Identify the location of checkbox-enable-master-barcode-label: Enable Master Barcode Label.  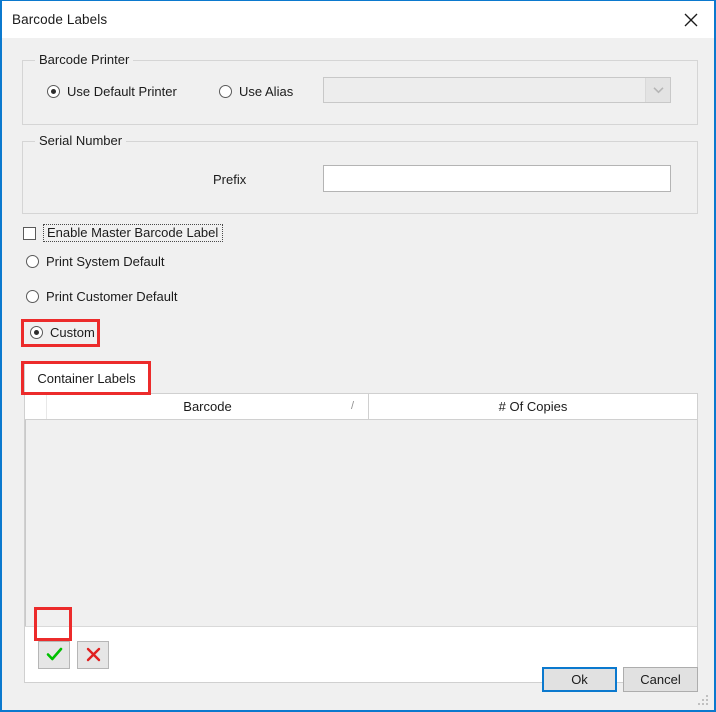
(123, 233).